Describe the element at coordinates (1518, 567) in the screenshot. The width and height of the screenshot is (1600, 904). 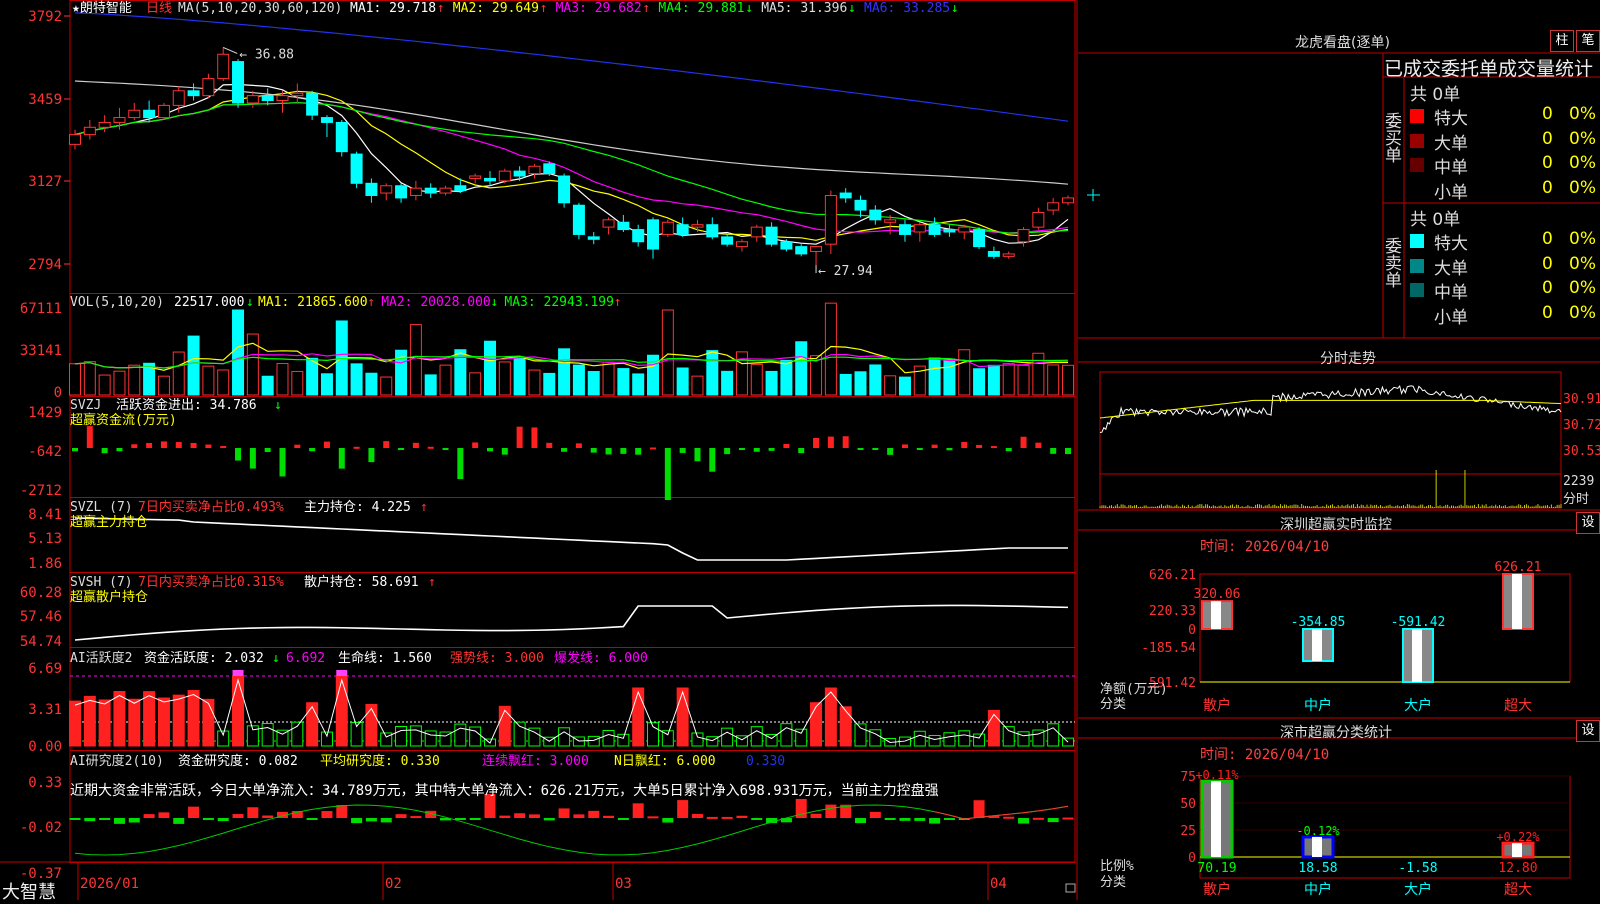
I see `sz-value-label: 626.21` at that location.